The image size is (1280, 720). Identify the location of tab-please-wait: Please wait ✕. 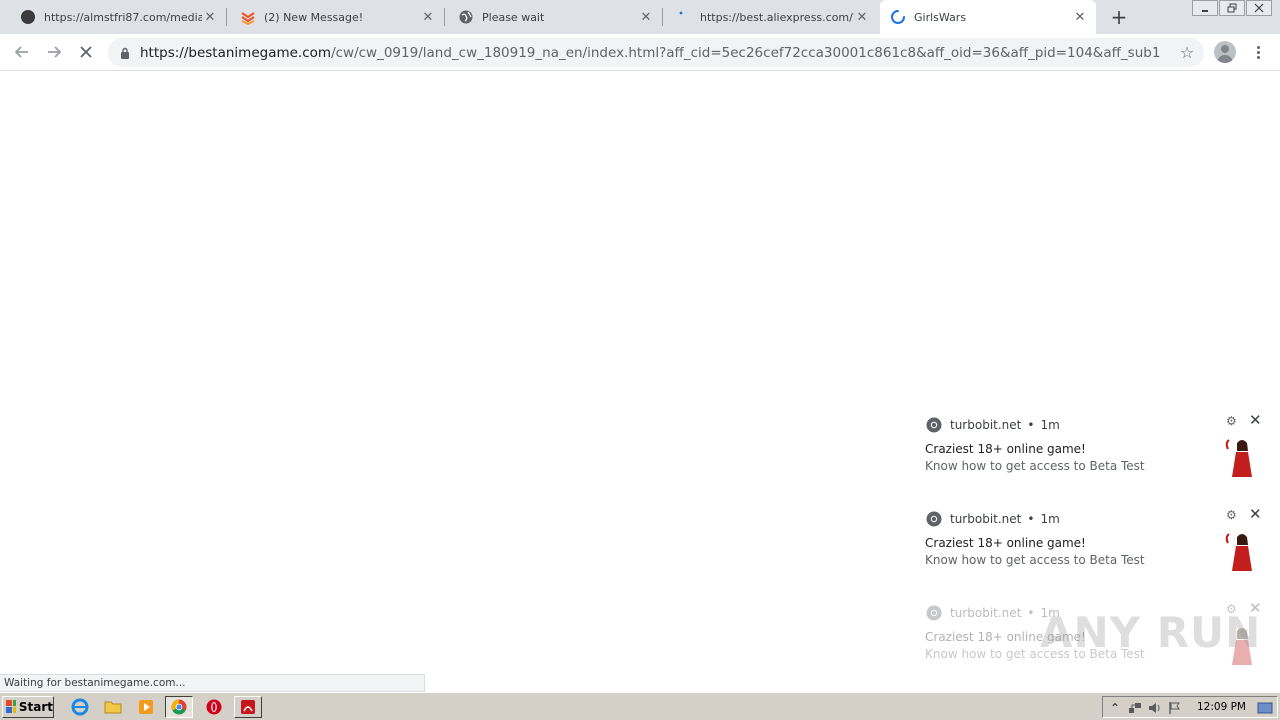
(550, 17).